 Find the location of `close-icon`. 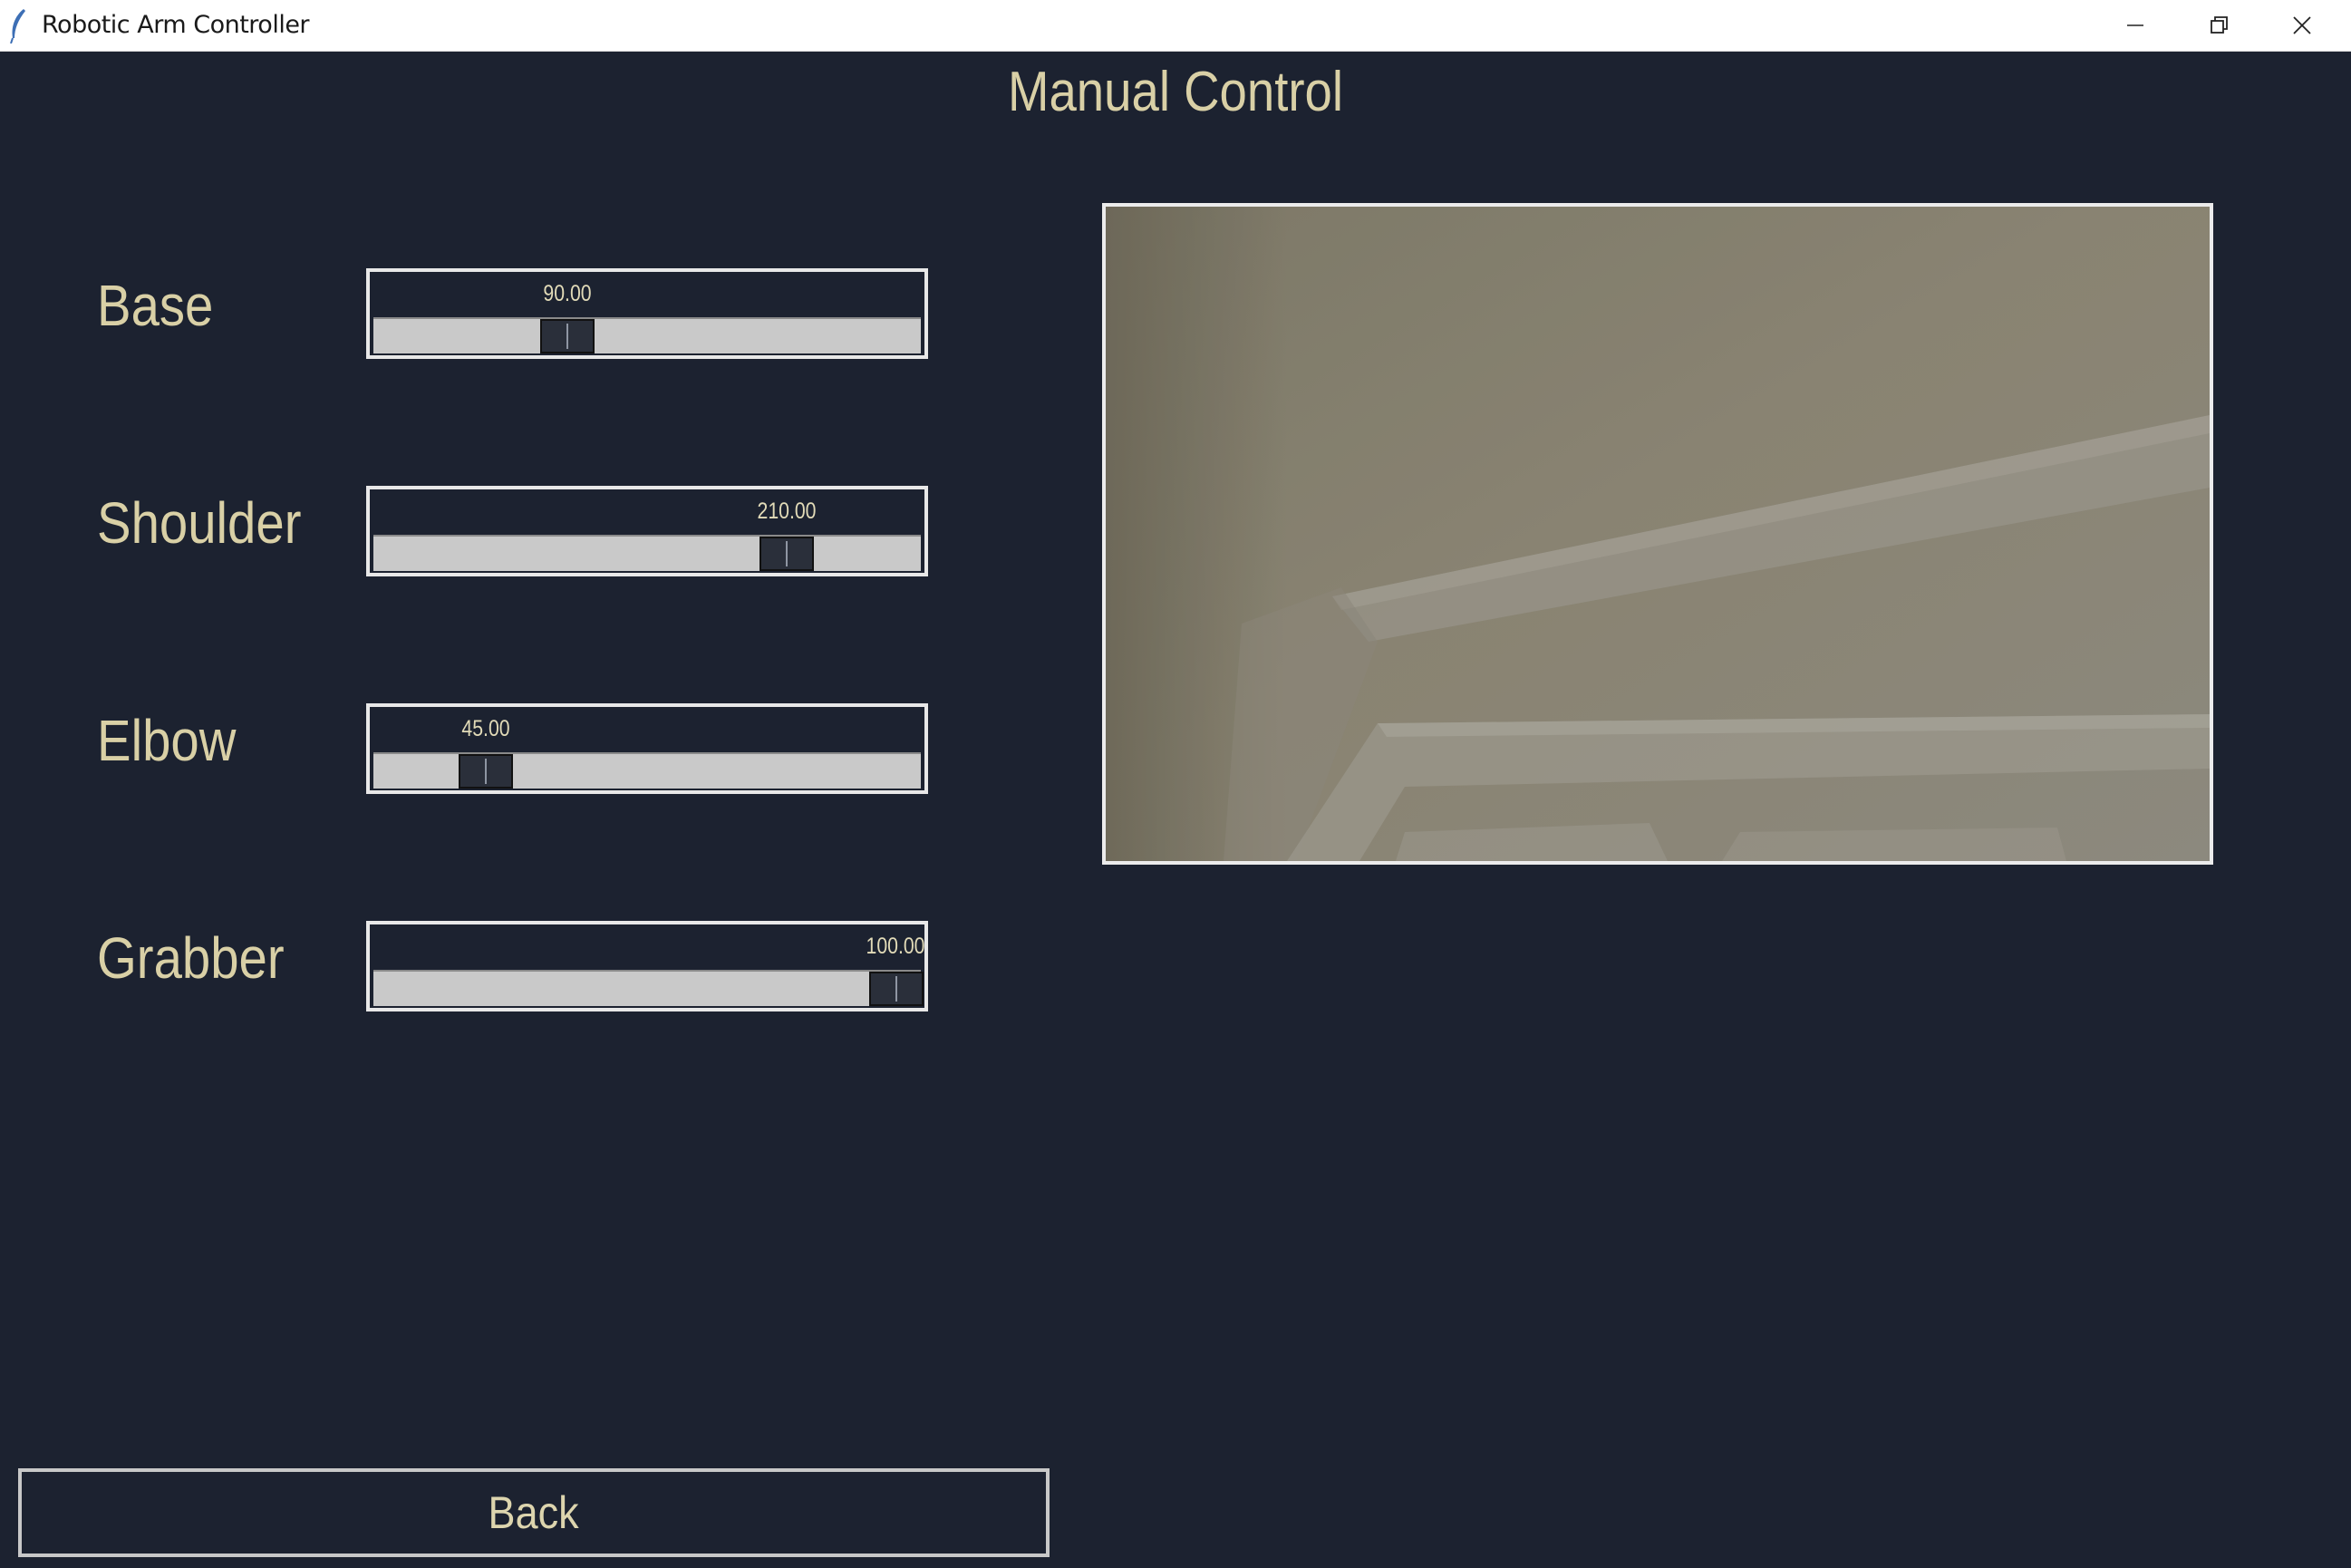

close-icon is located at coordinates (2302, 25).